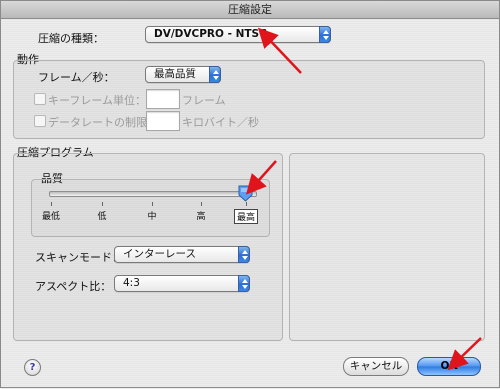 The height and width of the screenshot is (389, 500). Describe the element at coordinates (40, 99) in the screenshot. I see `keyframe-checkbox` at that location.